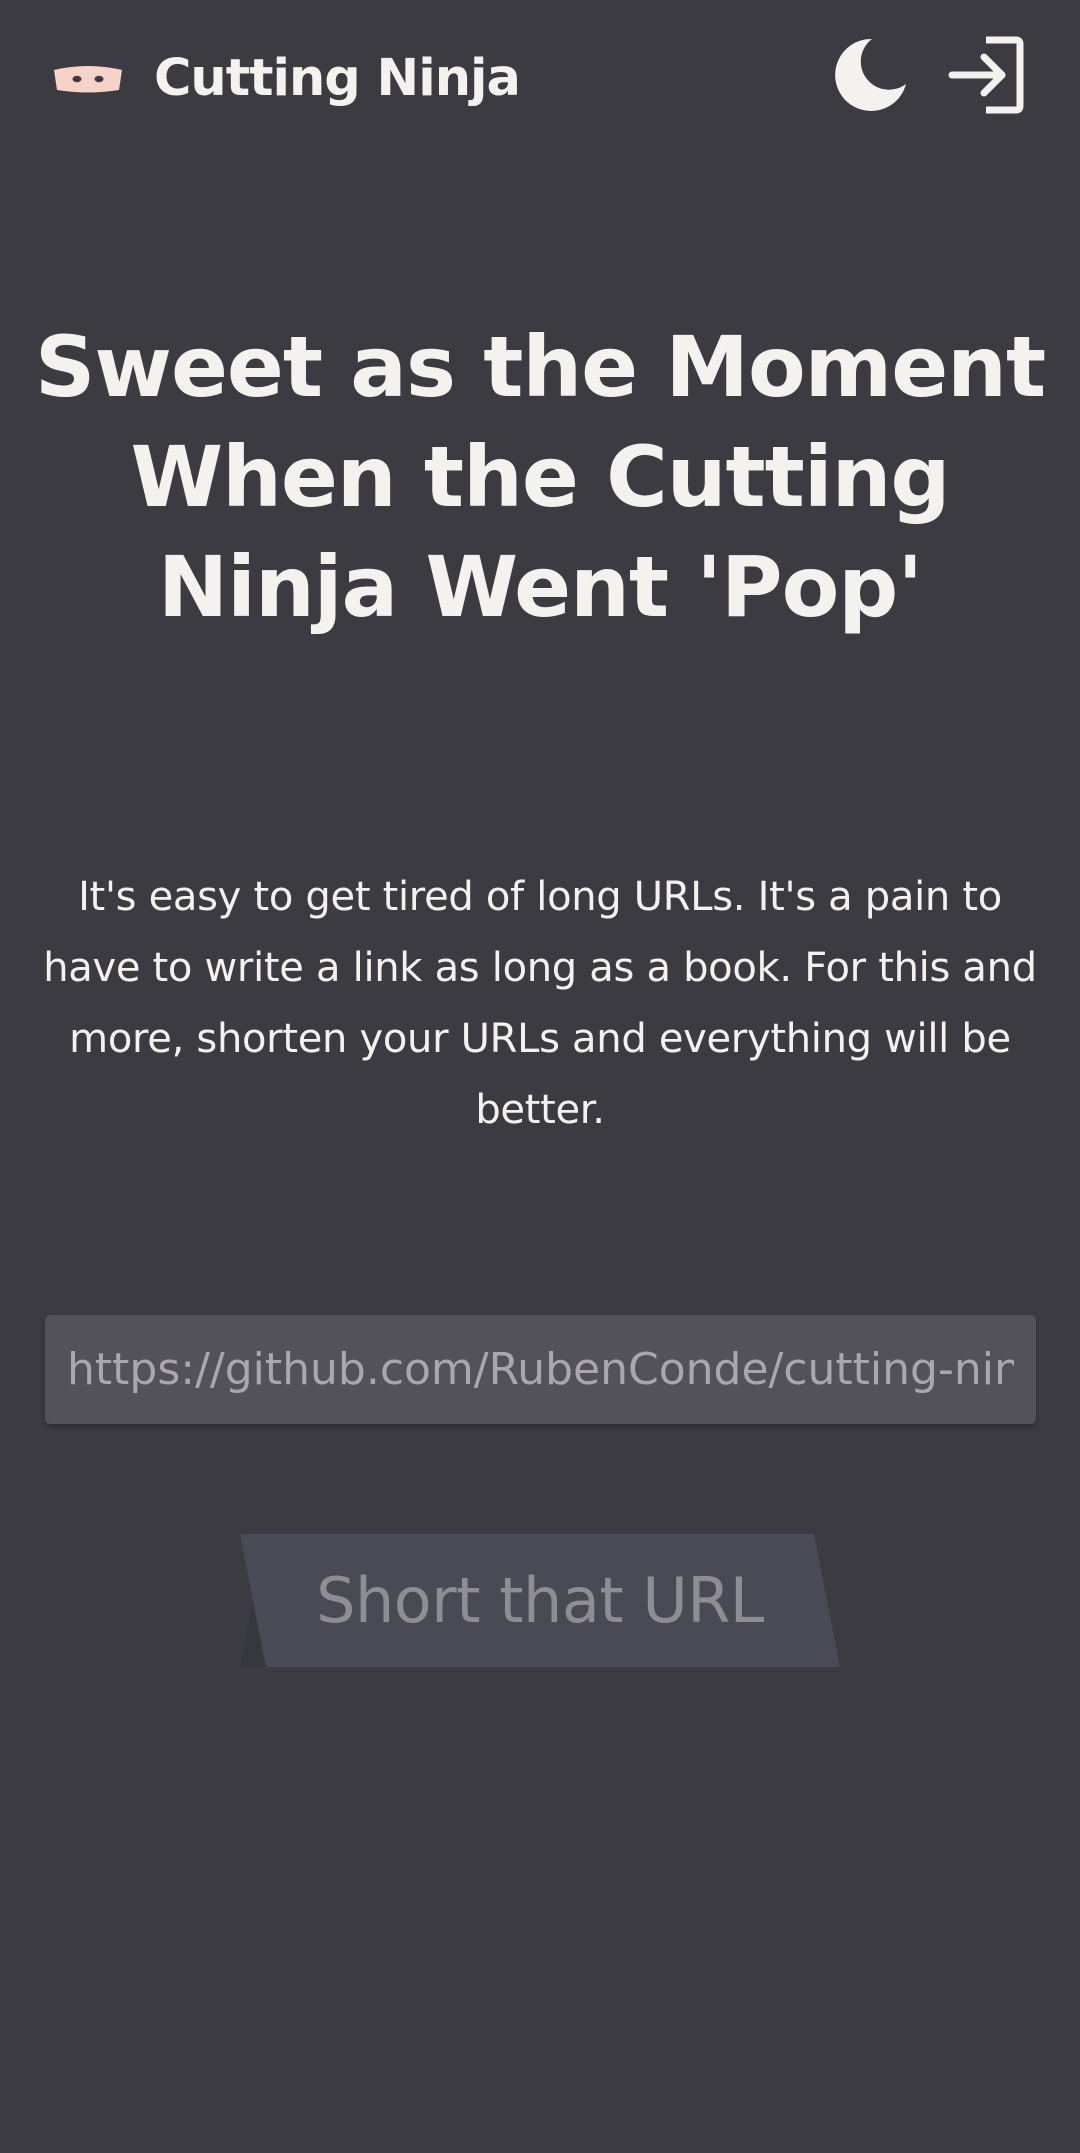  I want to click on theme-toggle-button, so click(868, 76).